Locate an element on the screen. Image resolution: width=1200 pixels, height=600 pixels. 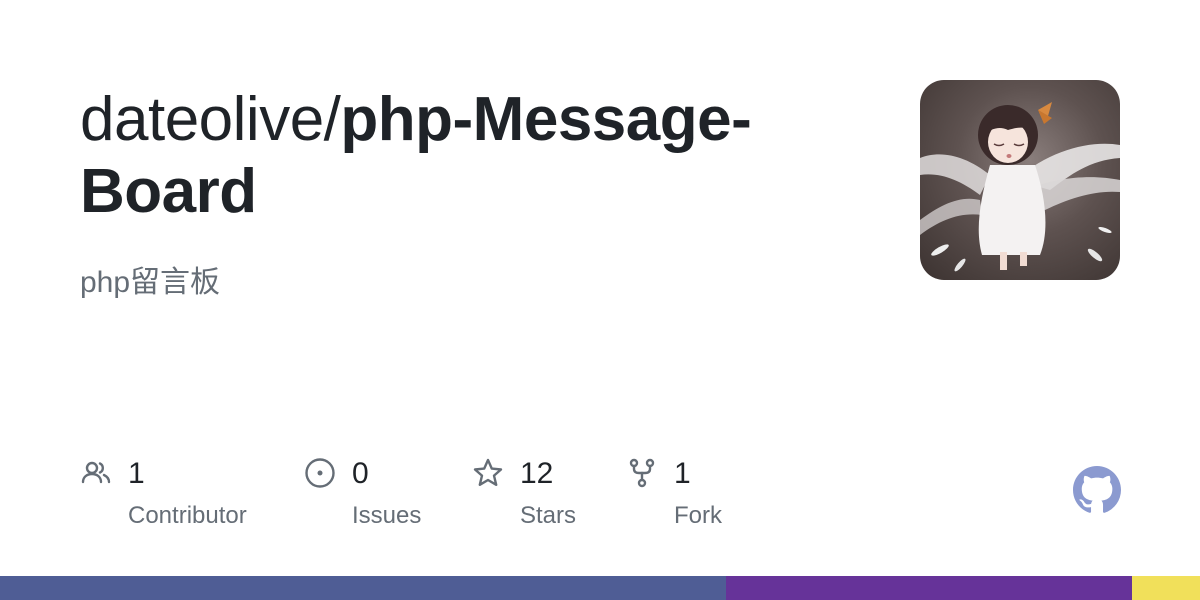
repo-description: php留言板 is located at coordinates (150, 282).